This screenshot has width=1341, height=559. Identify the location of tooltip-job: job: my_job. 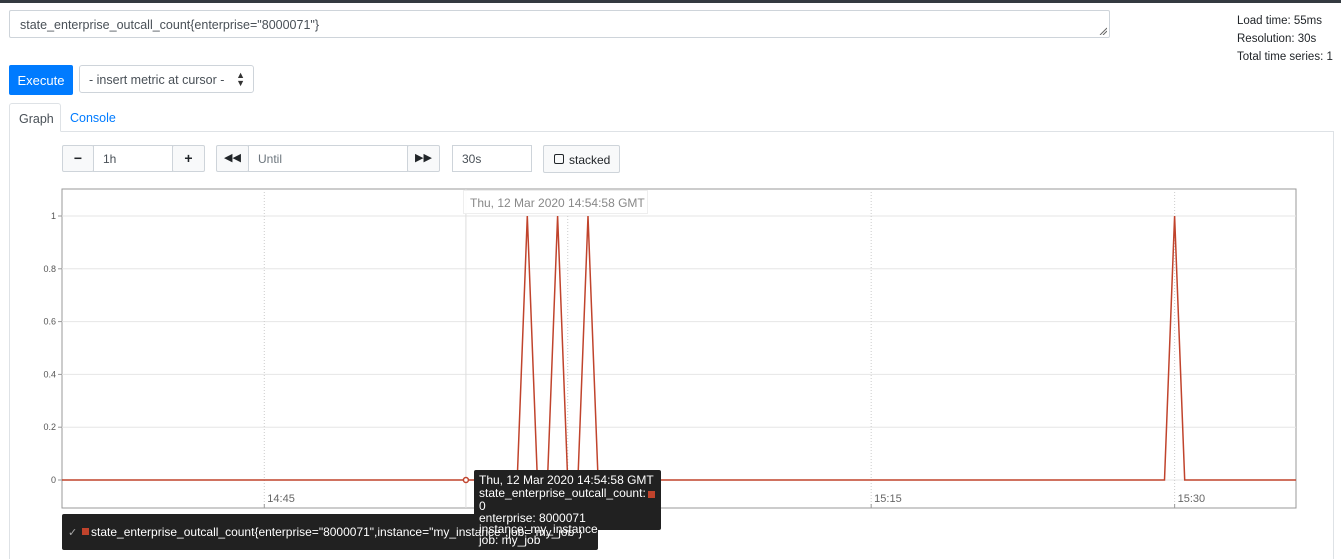
(510, 540).